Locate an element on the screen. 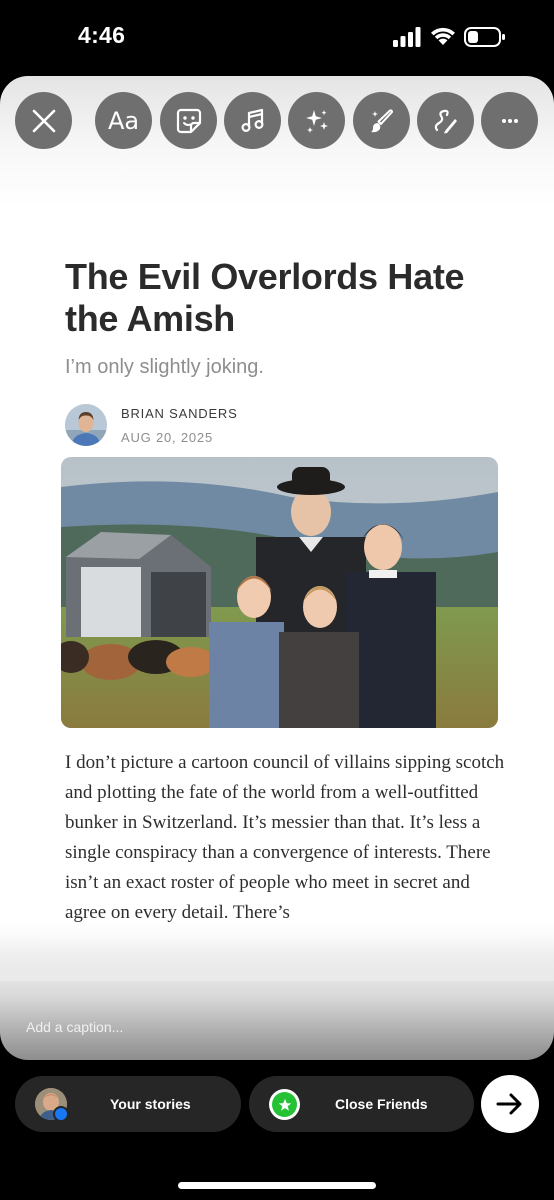 This screenshot has width=554, height=1200. sticker-icon is located at coordinates (188, 120).